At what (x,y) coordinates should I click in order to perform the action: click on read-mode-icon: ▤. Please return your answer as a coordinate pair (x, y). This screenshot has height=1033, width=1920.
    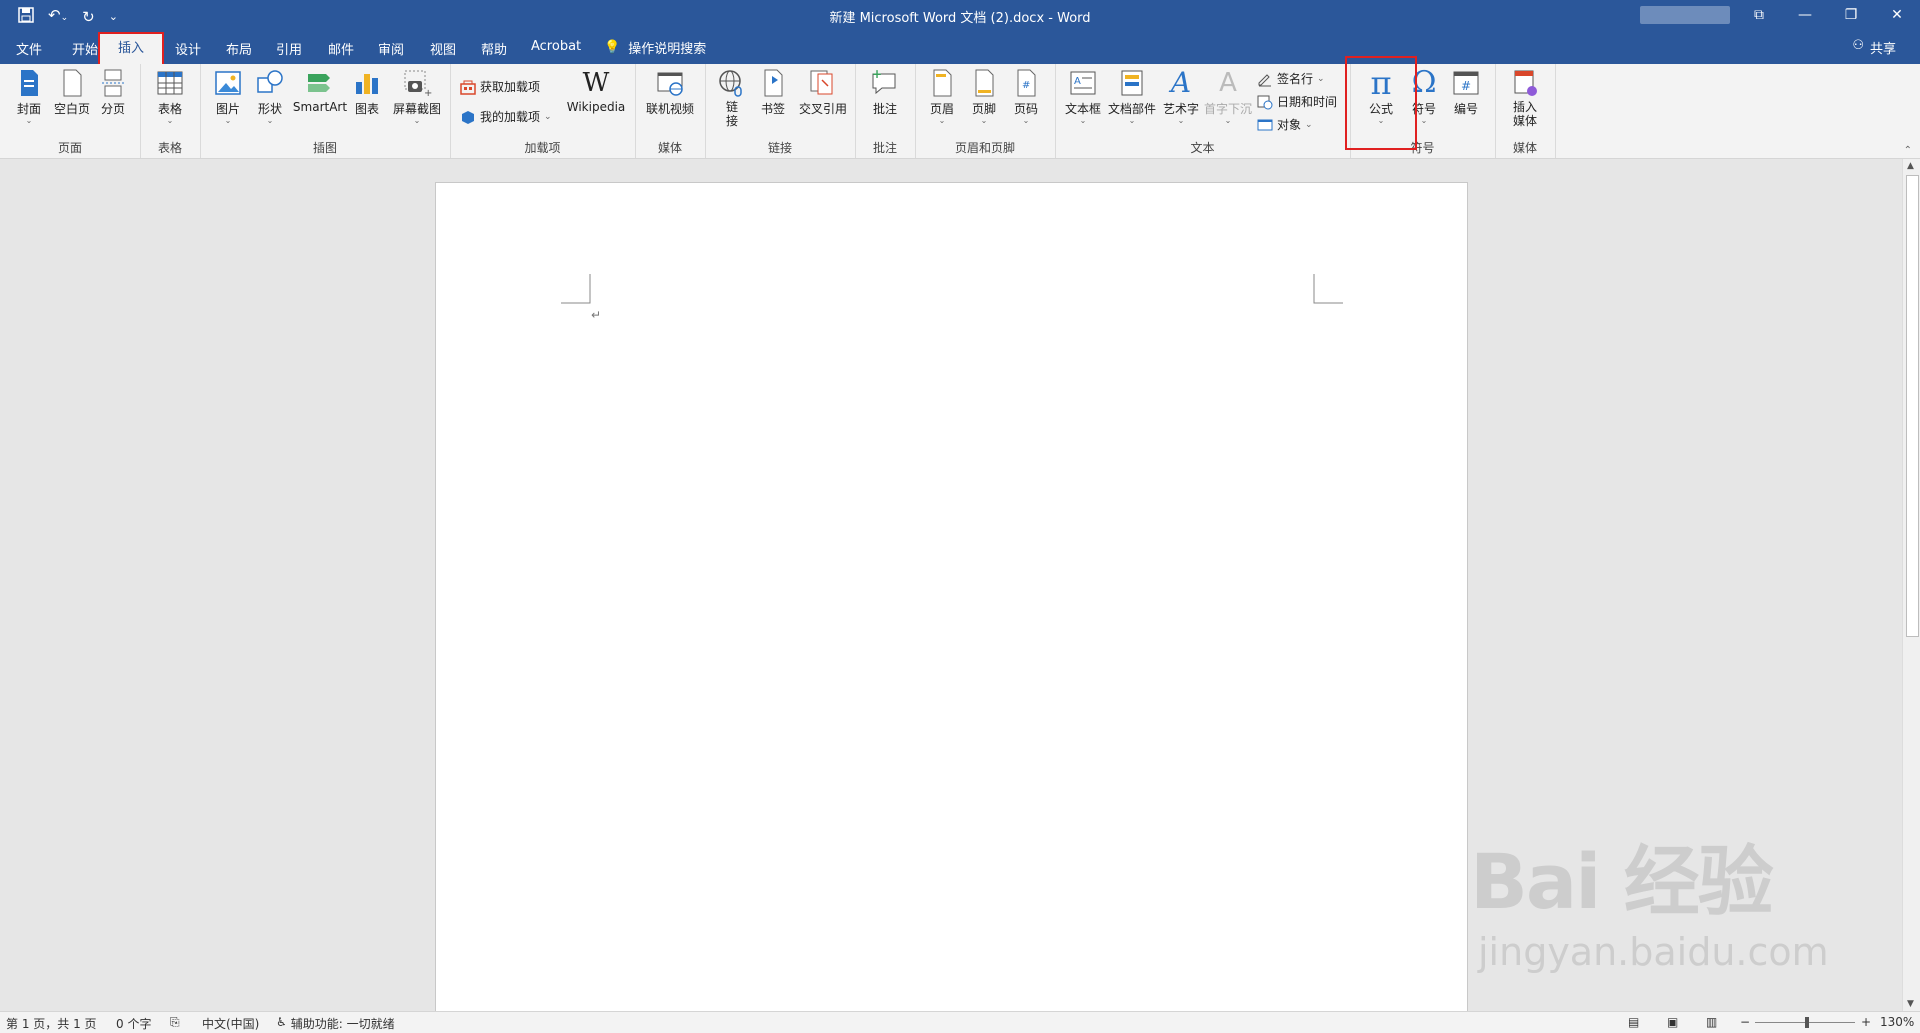
    Looking at the image, I should click on (1633, 1022).